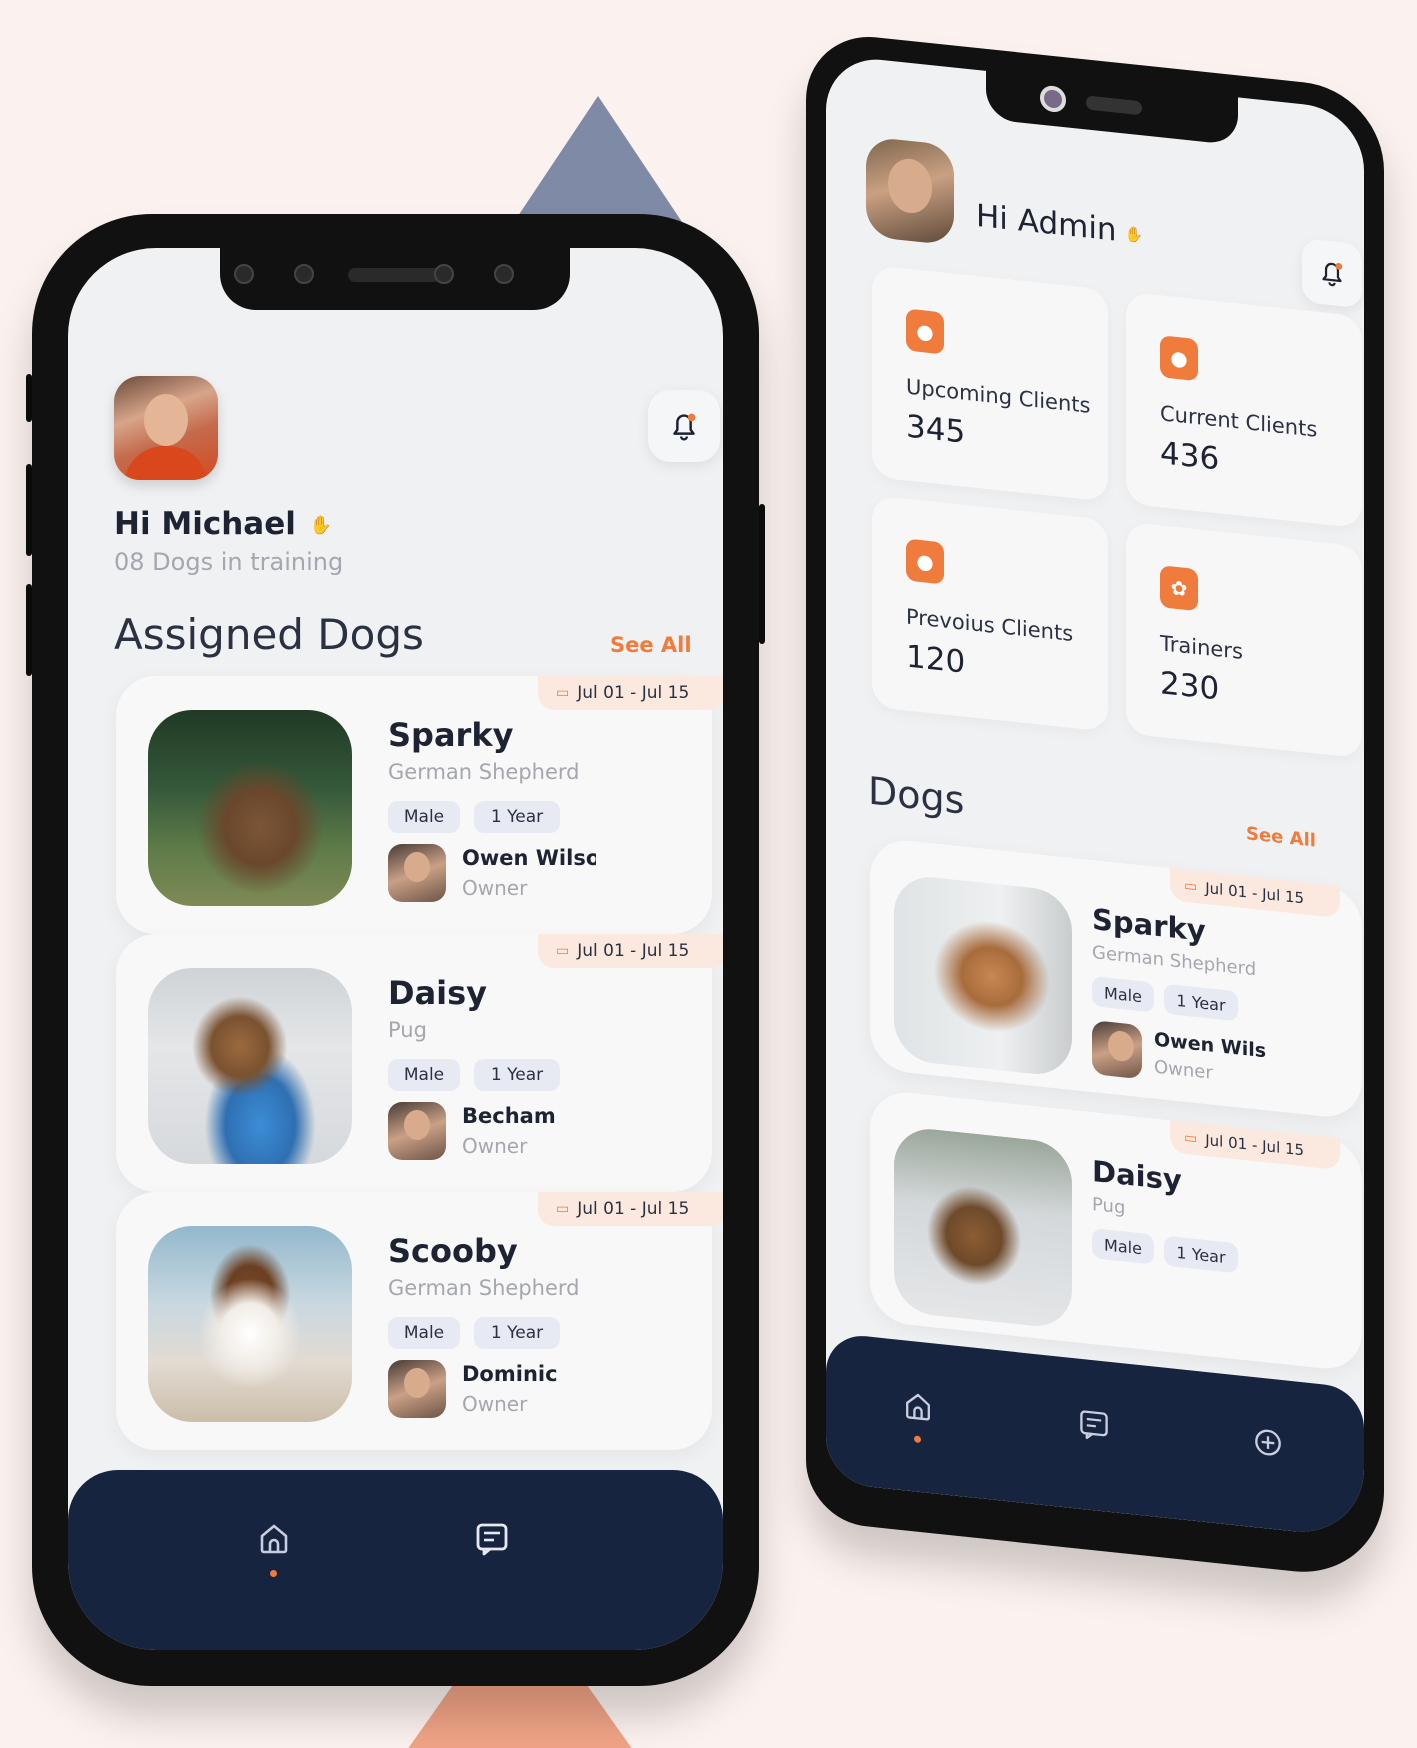  What do you see at coordinates (395, 1560) in the screenshot?
I see `bottom-navigation` at bounding box center [395, 1560].